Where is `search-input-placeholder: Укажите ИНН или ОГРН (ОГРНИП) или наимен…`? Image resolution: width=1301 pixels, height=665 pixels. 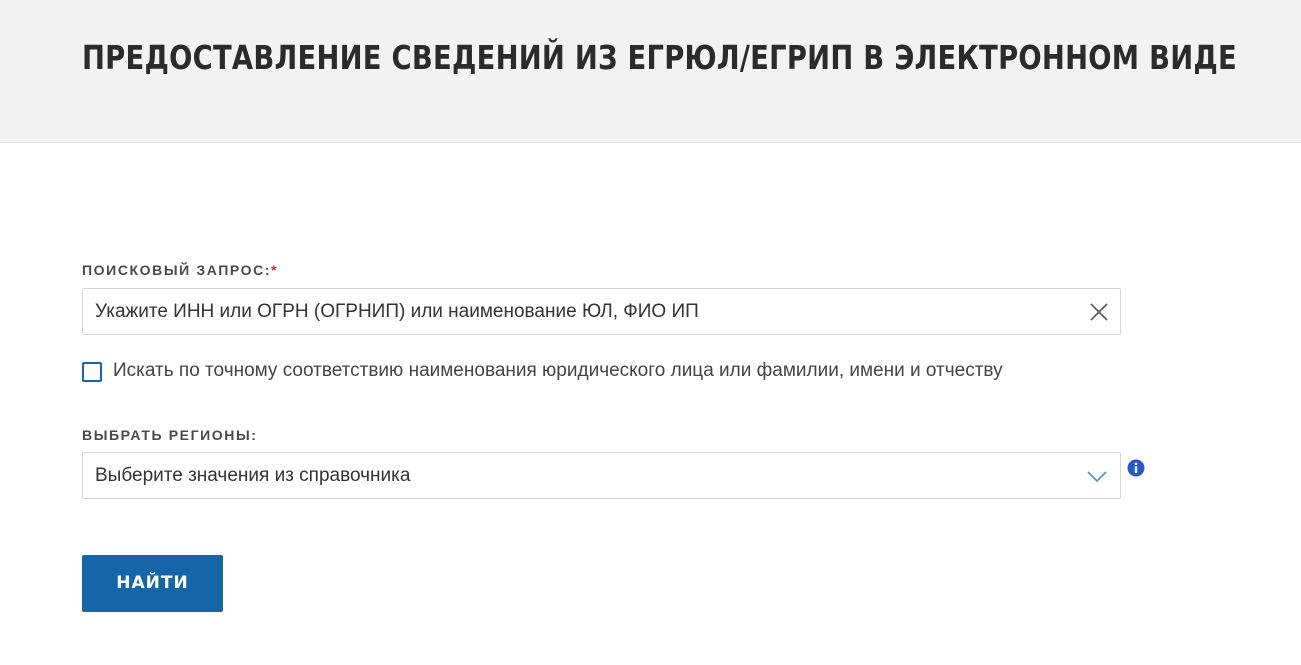
search-input-placeholder: Укажите ИНН или ОГРН (ОГРНИП) или наимен… is located at coordinates (397, 312).